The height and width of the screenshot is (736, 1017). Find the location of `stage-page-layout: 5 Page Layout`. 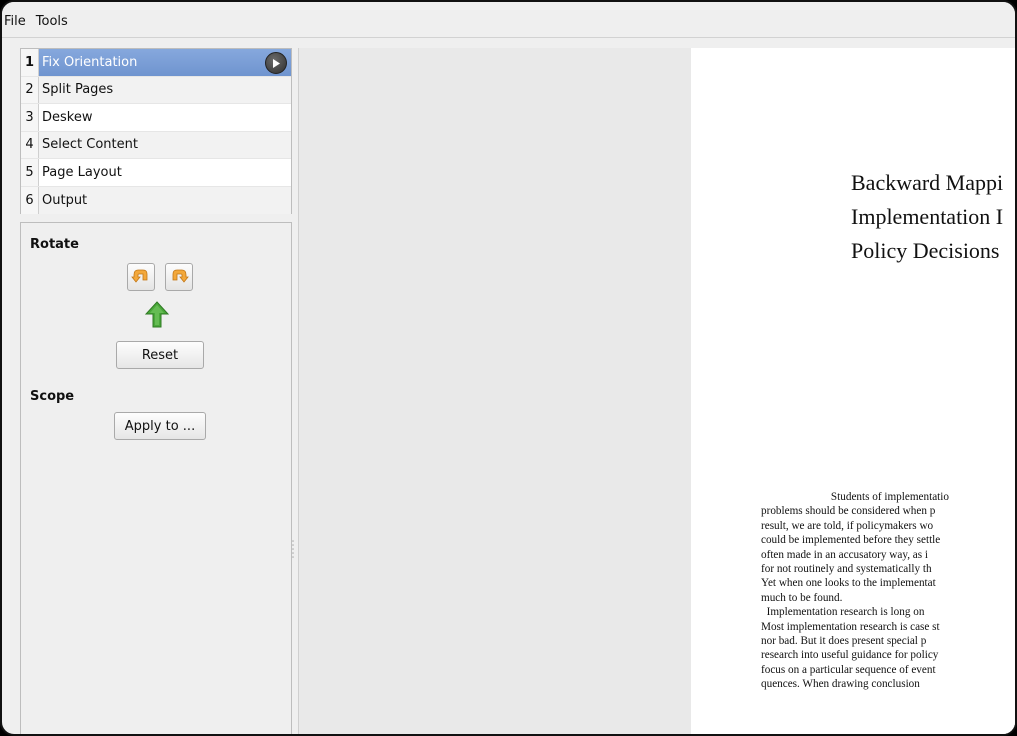

stage-page-layout: 5 Page Layout is located at coordinates (156, 173).